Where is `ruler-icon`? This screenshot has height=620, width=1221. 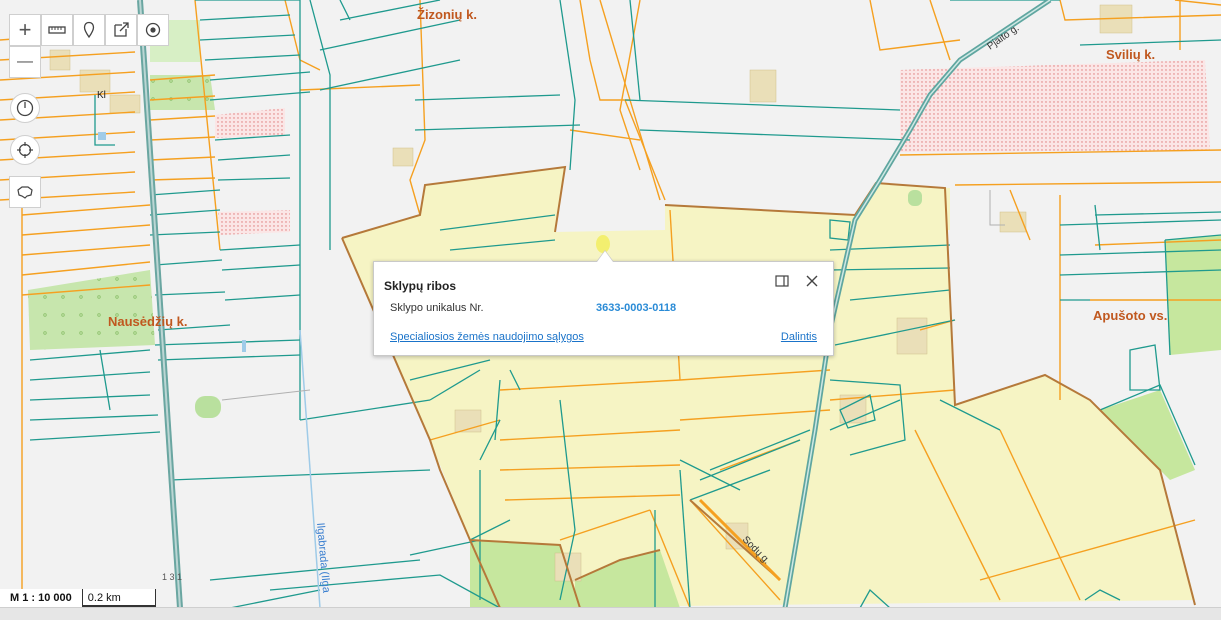
ruler-icon is located at coordinates (57, 30).